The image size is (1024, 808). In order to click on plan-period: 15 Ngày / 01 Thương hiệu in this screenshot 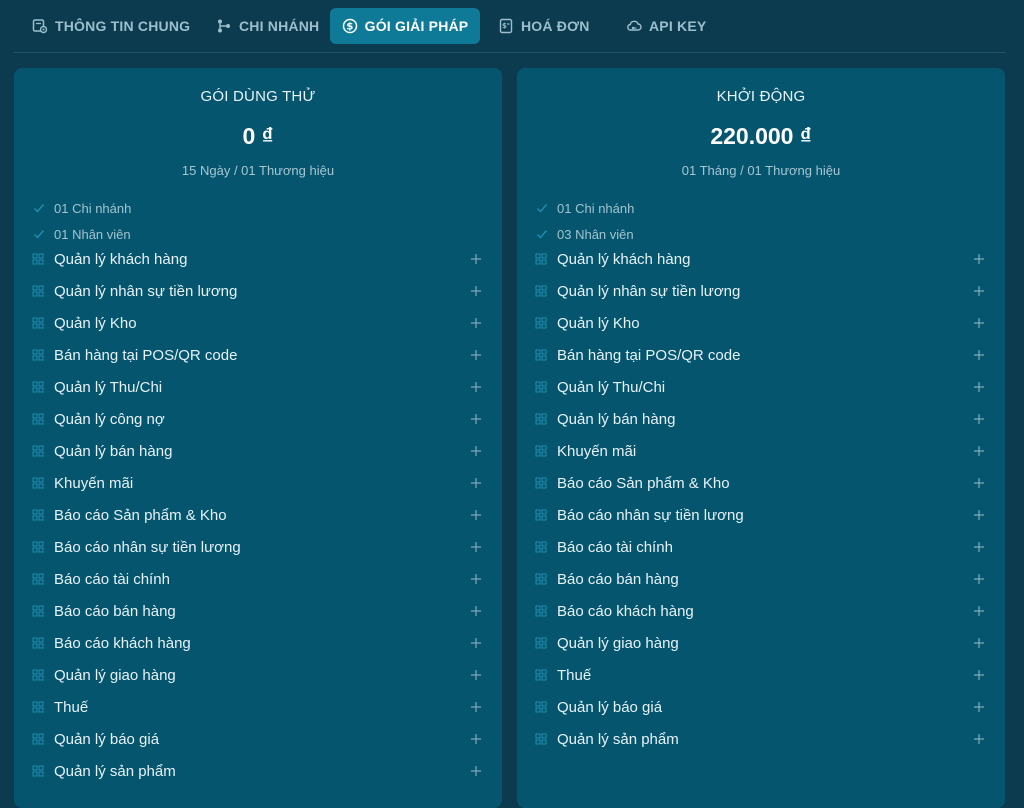, I will do `click(258, 170)`.